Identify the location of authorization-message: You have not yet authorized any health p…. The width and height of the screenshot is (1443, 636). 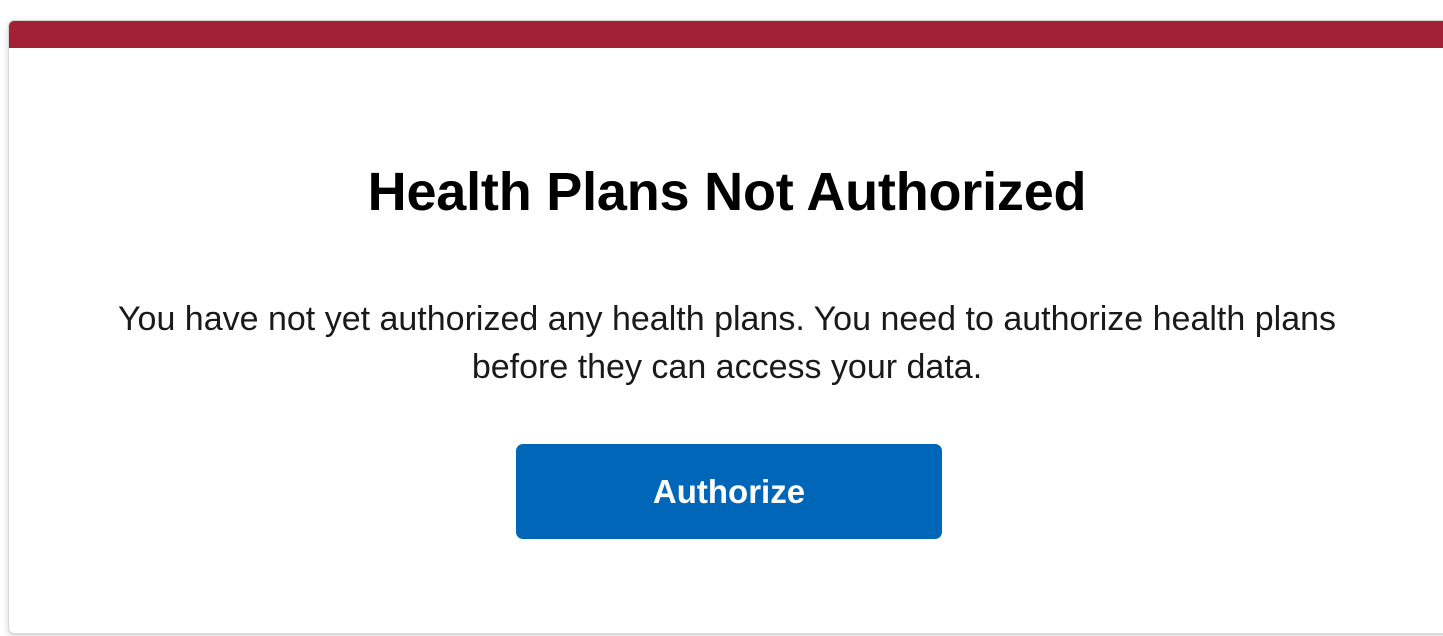
(727, 343).